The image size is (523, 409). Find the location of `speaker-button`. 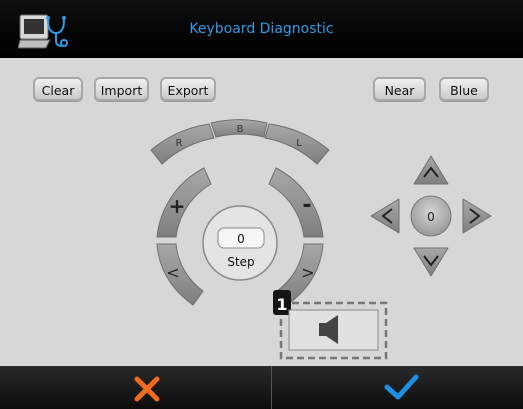

speaker-button is located at coordinates (333, 330).